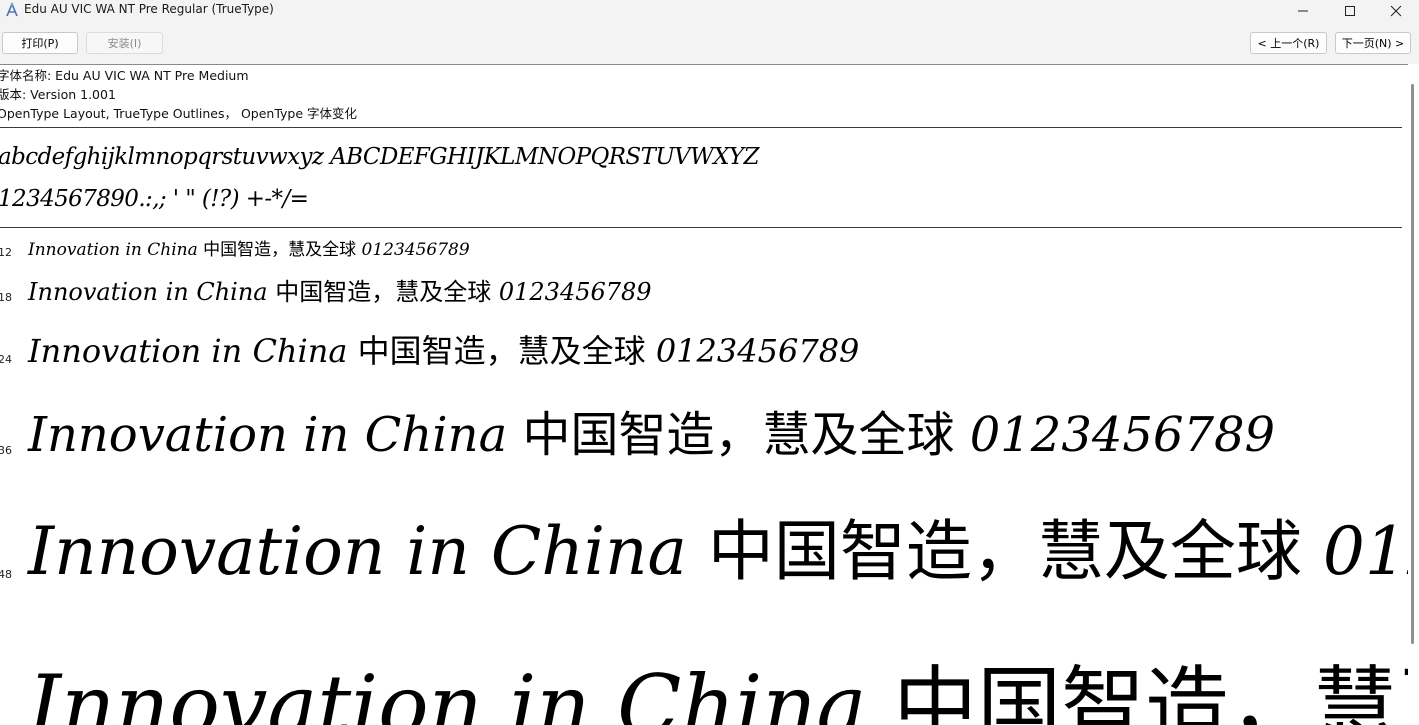 The height and width of the screenshot is (725, 1419). Describe the element at coordinates (1412, 364) in the screenshot. I see `scrollbar-thumb` at that location.